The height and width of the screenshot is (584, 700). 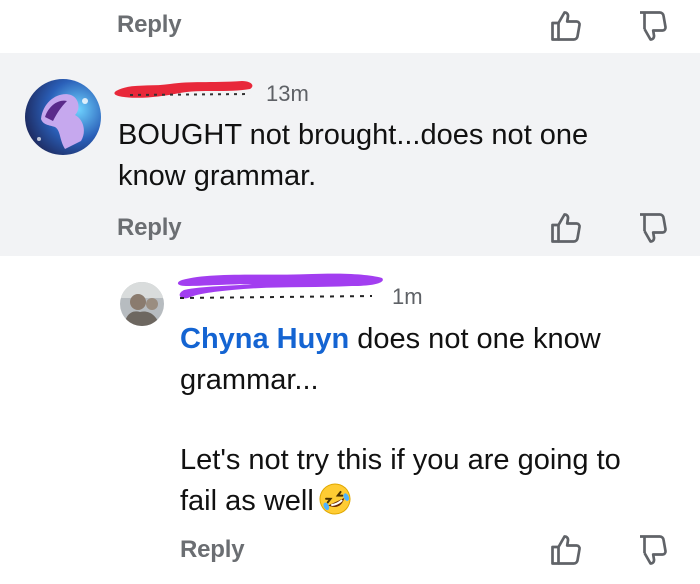 What do you see at coordinates (400, 460) in the screenshot?
I see `comment-line: Let's not try this if you are going to` at bounding box center [400, 460].